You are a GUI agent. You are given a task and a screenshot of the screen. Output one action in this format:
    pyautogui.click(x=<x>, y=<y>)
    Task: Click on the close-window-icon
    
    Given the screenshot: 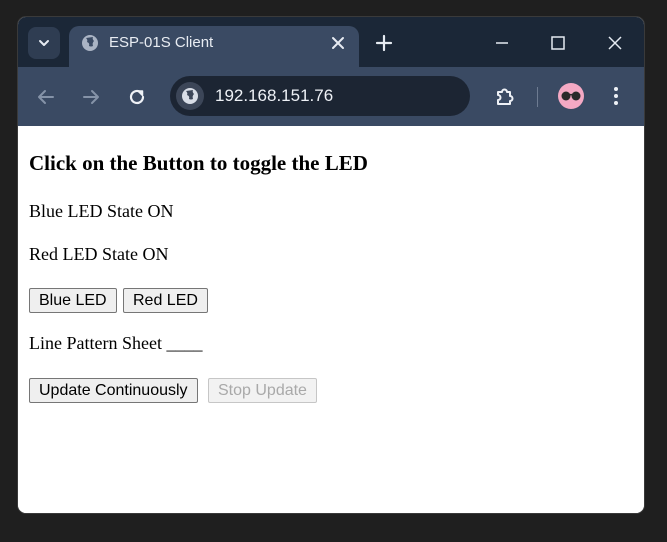 What is the action you would take?
    pyautogui.click(x=615, y=43)
    